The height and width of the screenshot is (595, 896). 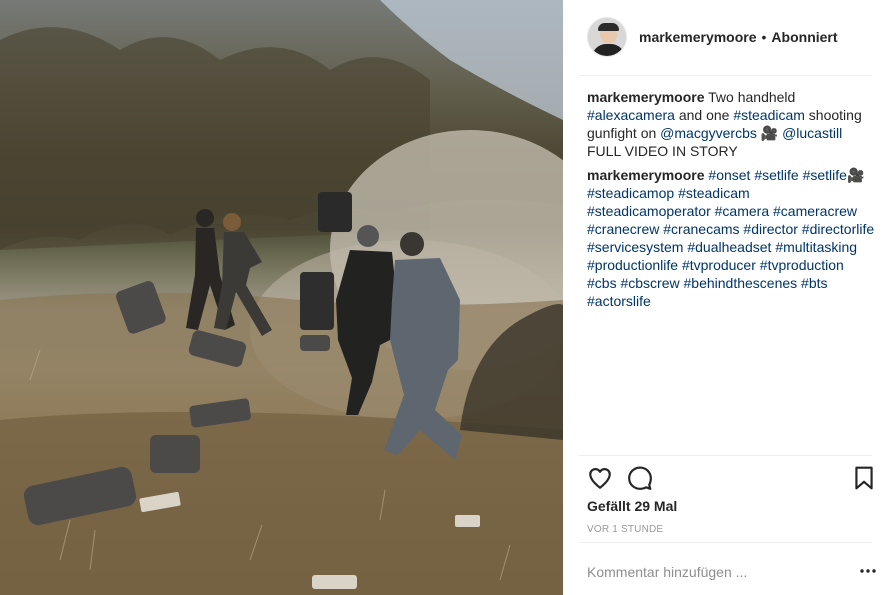 What do you see at coordinates (630, 193) in the screenshot?
I see `tags-hashtag-link: #steadicamop` at bounding box center [630, 193].